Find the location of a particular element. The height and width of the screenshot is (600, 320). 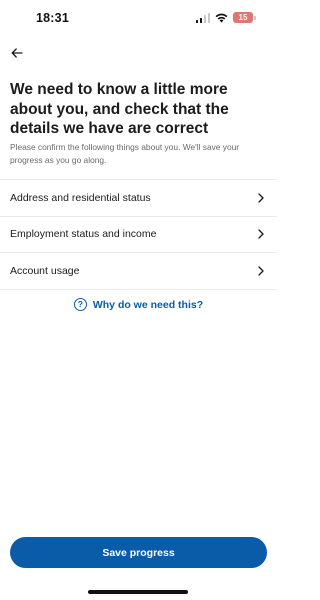

status-icons: 15 is located at coordinates (225, 17).